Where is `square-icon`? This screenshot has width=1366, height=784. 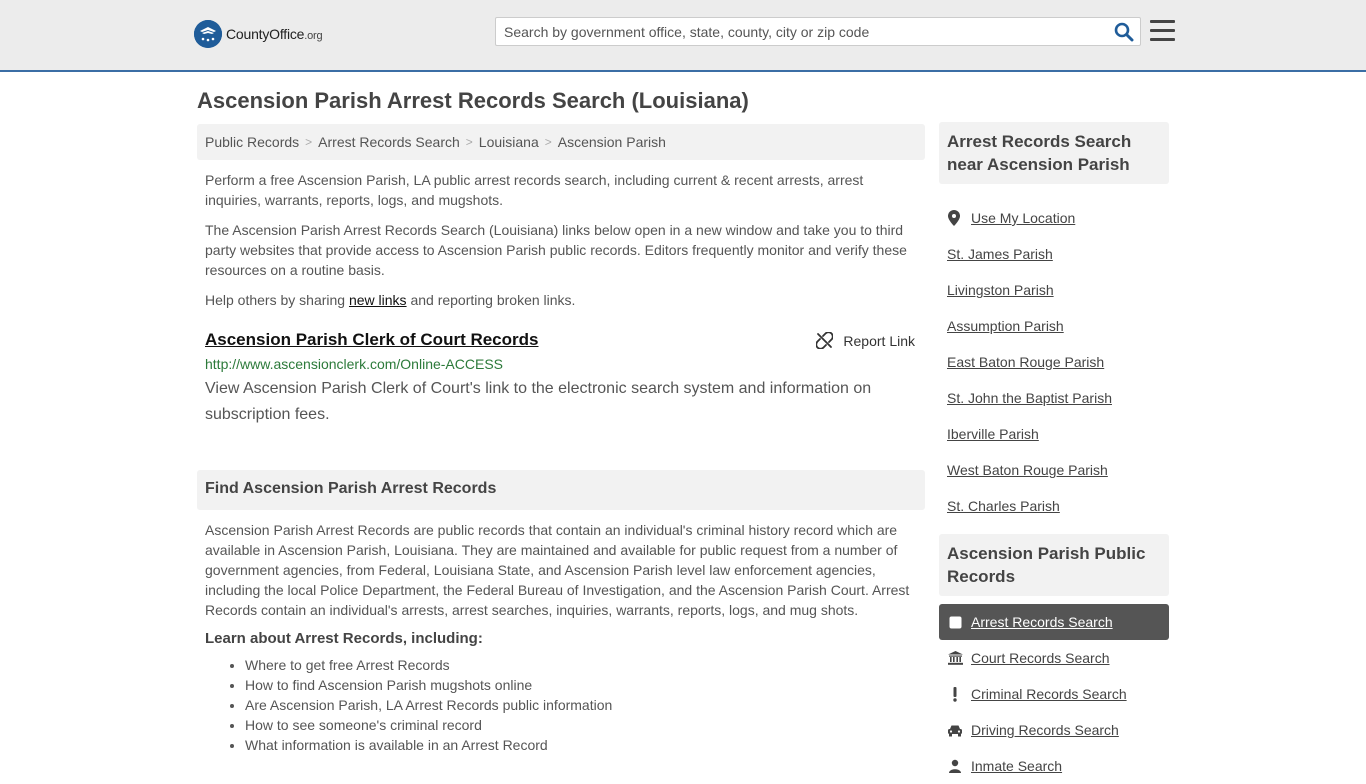
square-icon is located at coordinates (955, 622).